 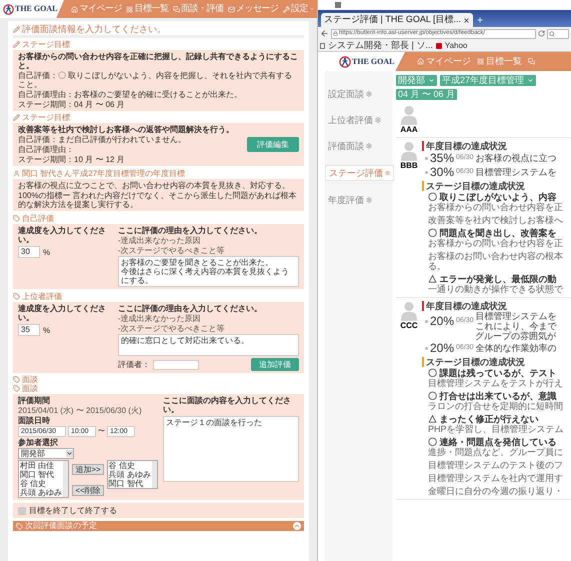 What do you see at coordinates (496, 383) in the screenshot?
I see `stage-goal: 目標管理システムをテストが行え` at bounding box center [496, 383].